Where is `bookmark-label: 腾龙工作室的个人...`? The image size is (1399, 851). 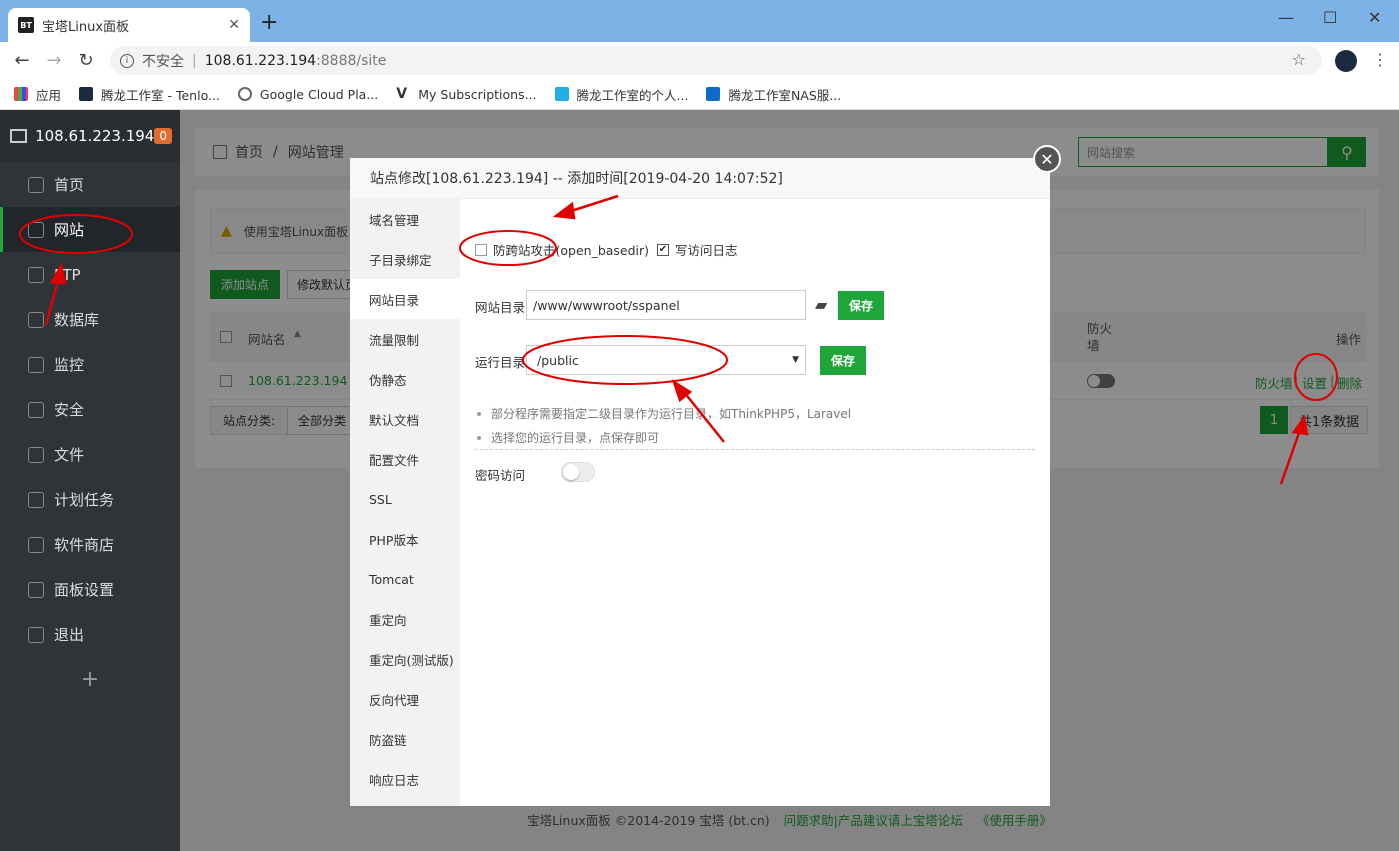 bookmark-label: 腾龙工作室的个人... is located at coordinates (632, 95).